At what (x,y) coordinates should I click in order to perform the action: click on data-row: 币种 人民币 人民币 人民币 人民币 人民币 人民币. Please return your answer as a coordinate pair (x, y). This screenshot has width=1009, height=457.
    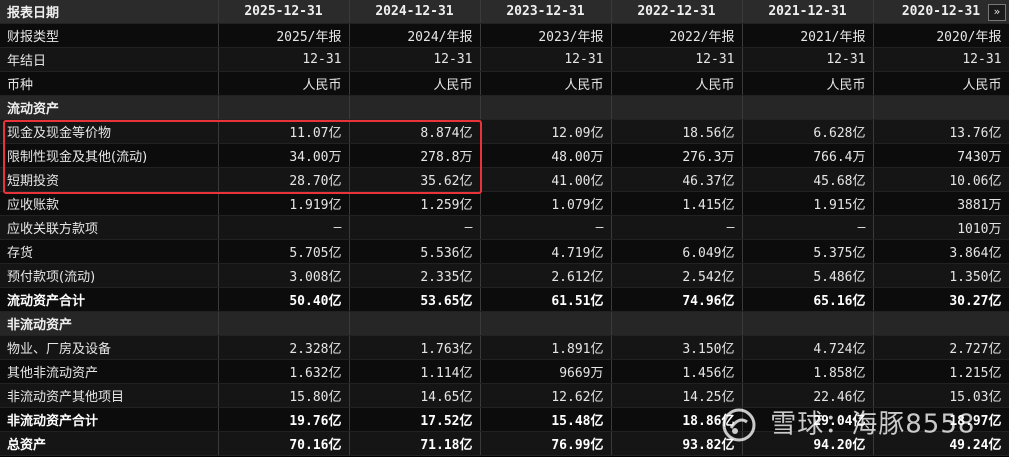
    Looking at the image, I should click on (504, 83).